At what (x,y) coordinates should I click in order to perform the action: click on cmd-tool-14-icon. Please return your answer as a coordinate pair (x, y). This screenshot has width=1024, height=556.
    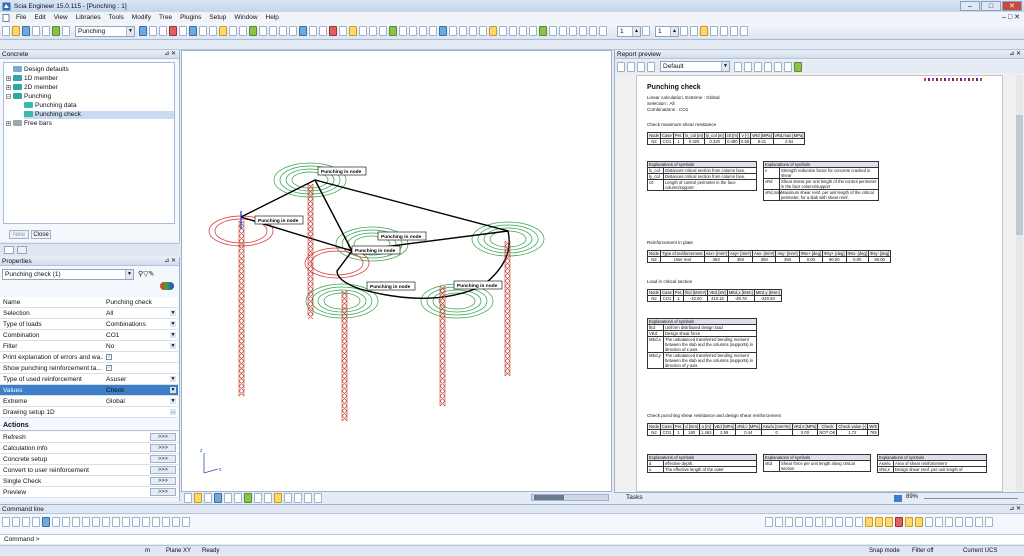
    Looking at the image, I should click on (136, 522).